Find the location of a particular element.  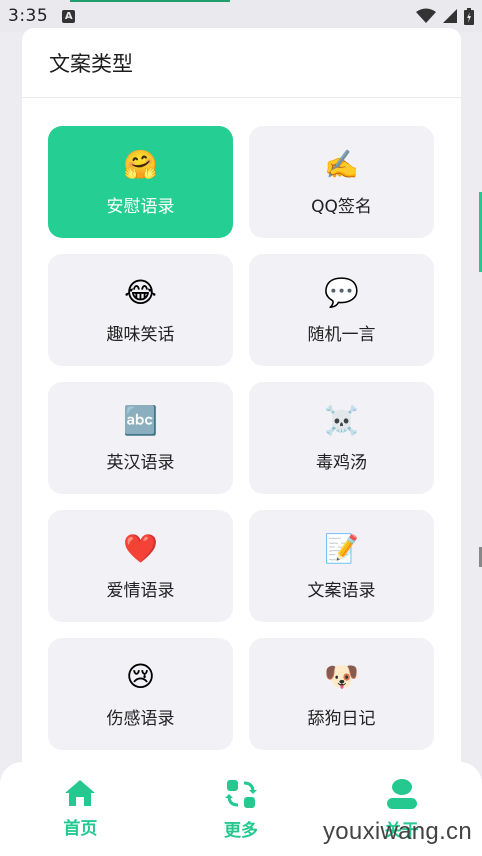

nav-more-label: 更多 is located at coordinates (240, 831).